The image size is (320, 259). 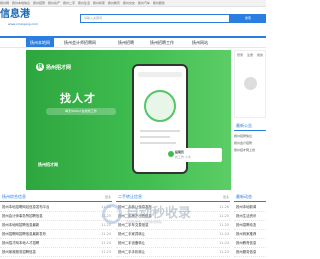 I want to click on list-item-title: 扬州会计师事务所招聘信息, so click(x=22, y=216).